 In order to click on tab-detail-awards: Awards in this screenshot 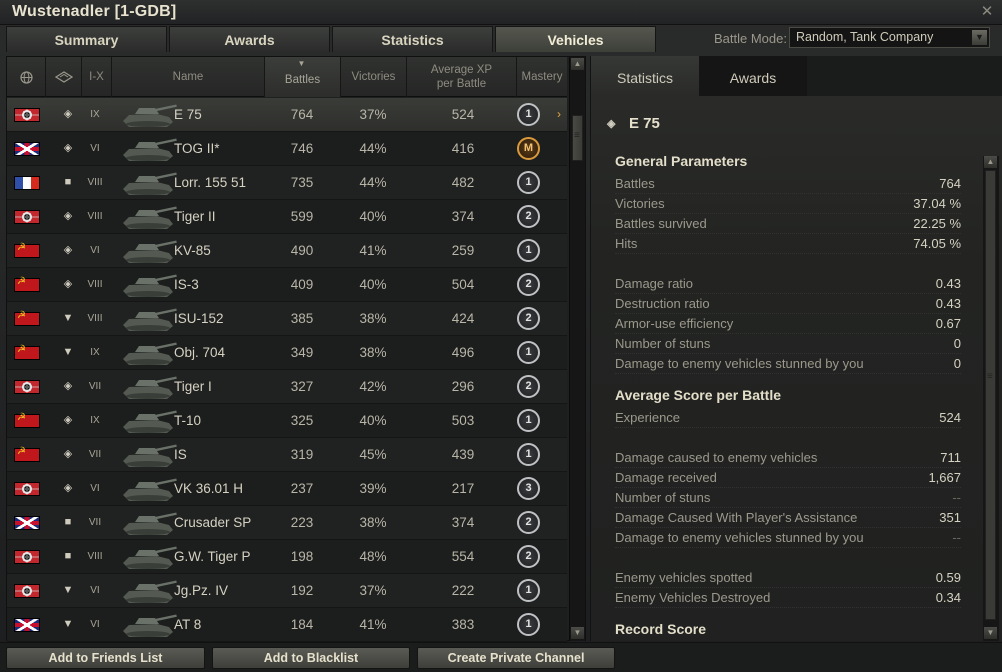, I will do `click(753, 76)`.